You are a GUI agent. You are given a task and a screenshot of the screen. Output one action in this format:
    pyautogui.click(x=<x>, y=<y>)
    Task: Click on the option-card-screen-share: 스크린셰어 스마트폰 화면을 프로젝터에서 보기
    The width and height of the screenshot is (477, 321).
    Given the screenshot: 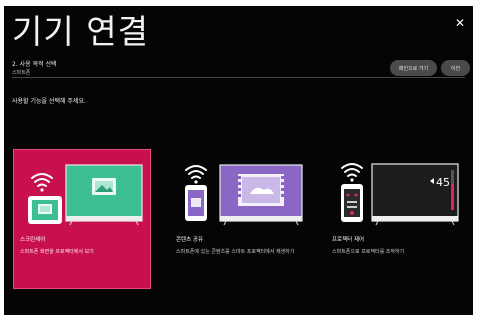 What is the action you would take?
    pyautogui.click(x=82, y=219)
    